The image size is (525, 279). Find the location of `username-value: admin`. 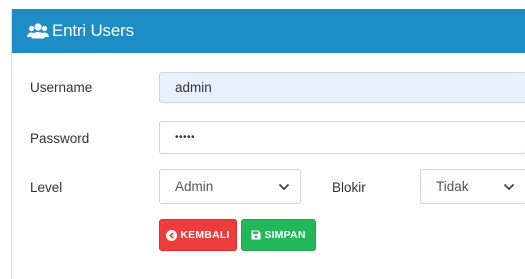

username-value: admin is located at coordinates (193, 87).